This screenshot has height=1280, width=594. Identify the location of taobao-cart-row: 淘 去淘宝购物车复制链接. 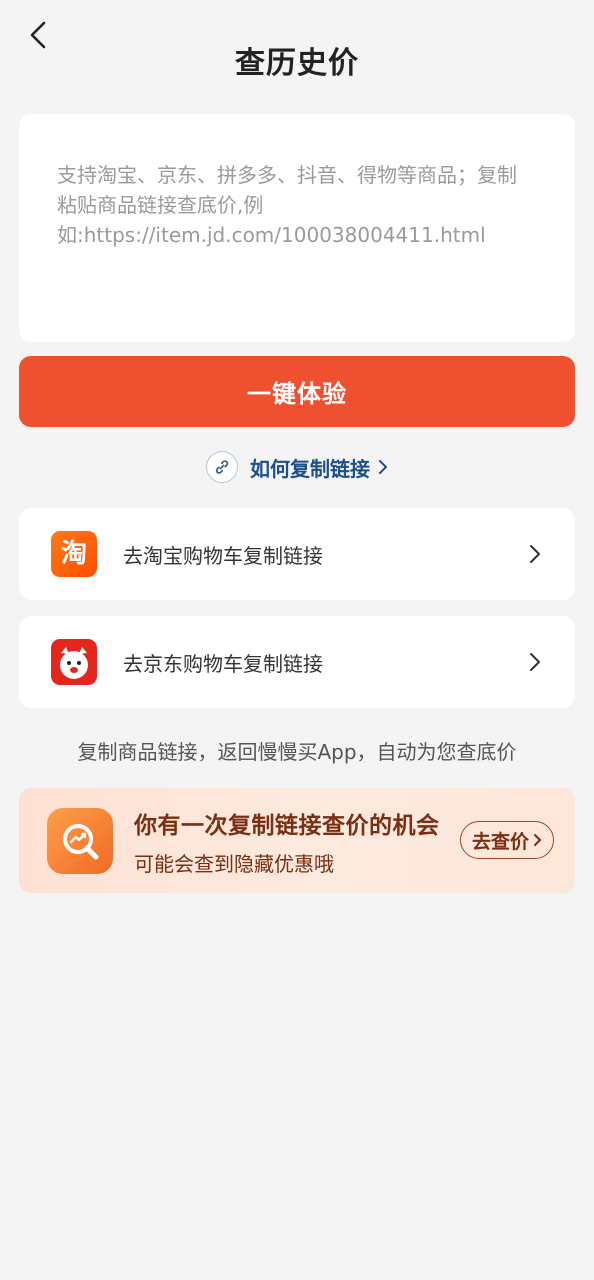
(297, 554).